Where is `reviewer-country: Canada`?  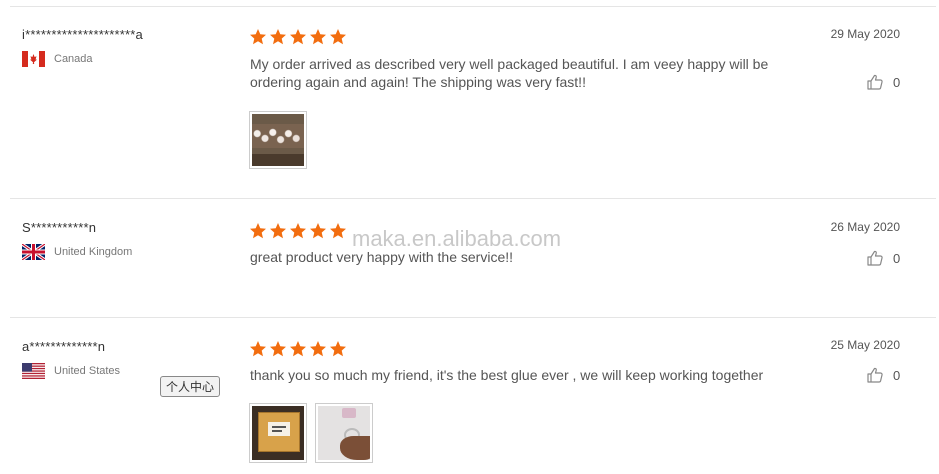
reviewer-country: Canada is located at coordinates (57, 59).